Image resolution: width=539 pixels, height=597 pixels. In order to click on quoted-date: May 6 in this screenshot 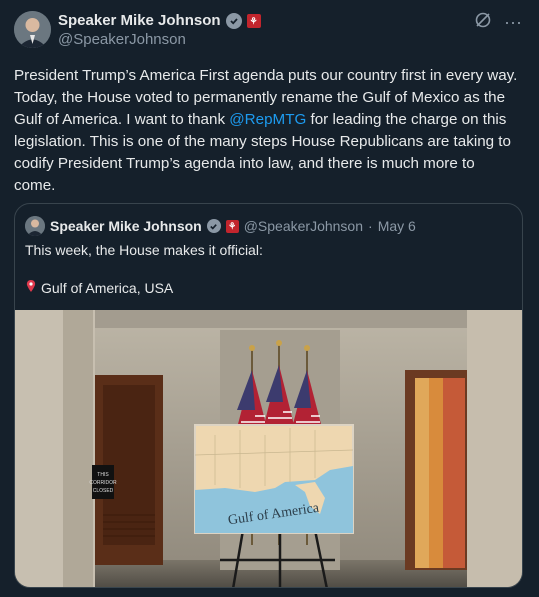, I will do `click(396, 226)`.